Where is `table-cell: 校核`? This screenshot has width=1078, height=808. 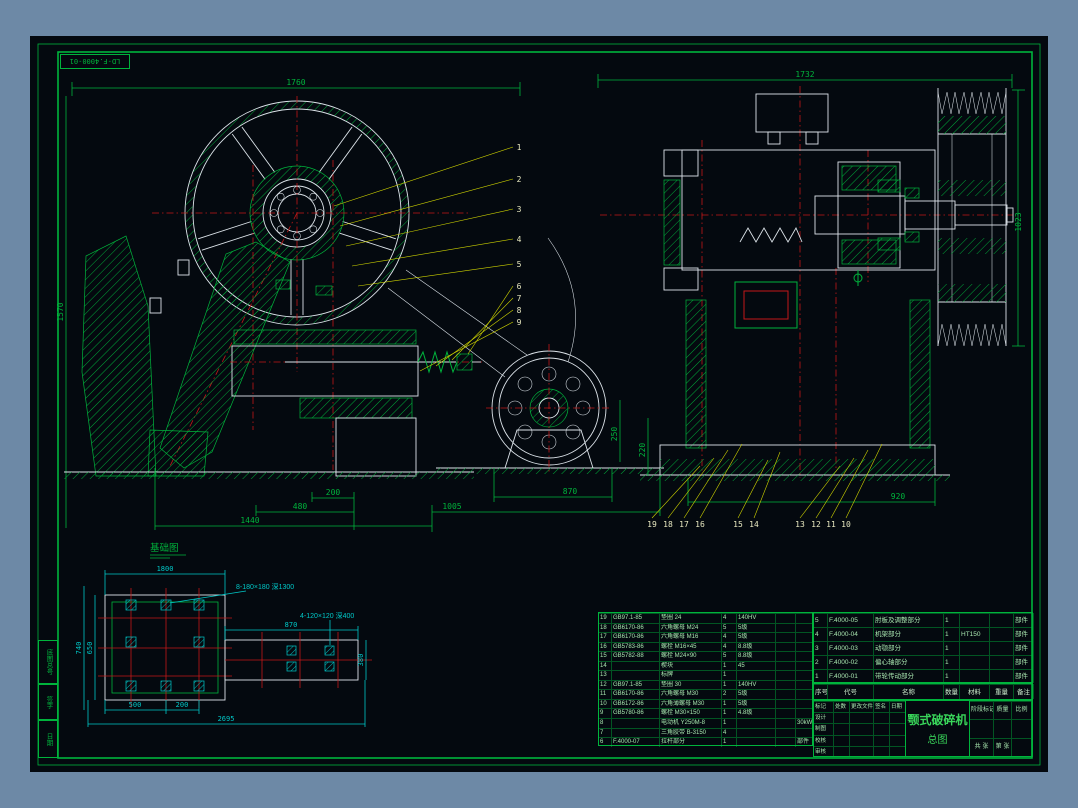
table-cell: 校核 is located at coordinates (824, 740).